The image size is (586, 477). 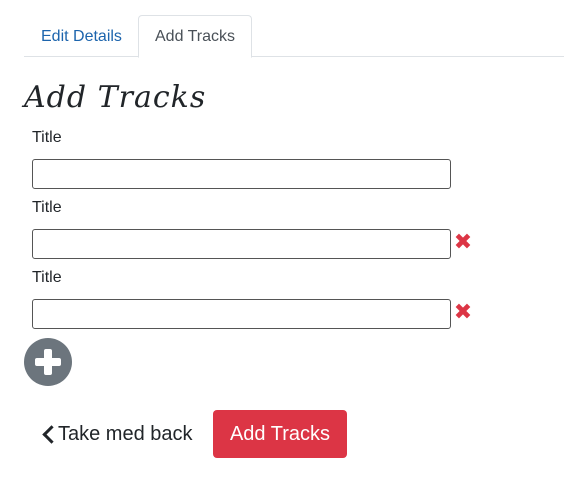 I want to click on remove-track-3-button: ✖, so click(x=463, y=312).